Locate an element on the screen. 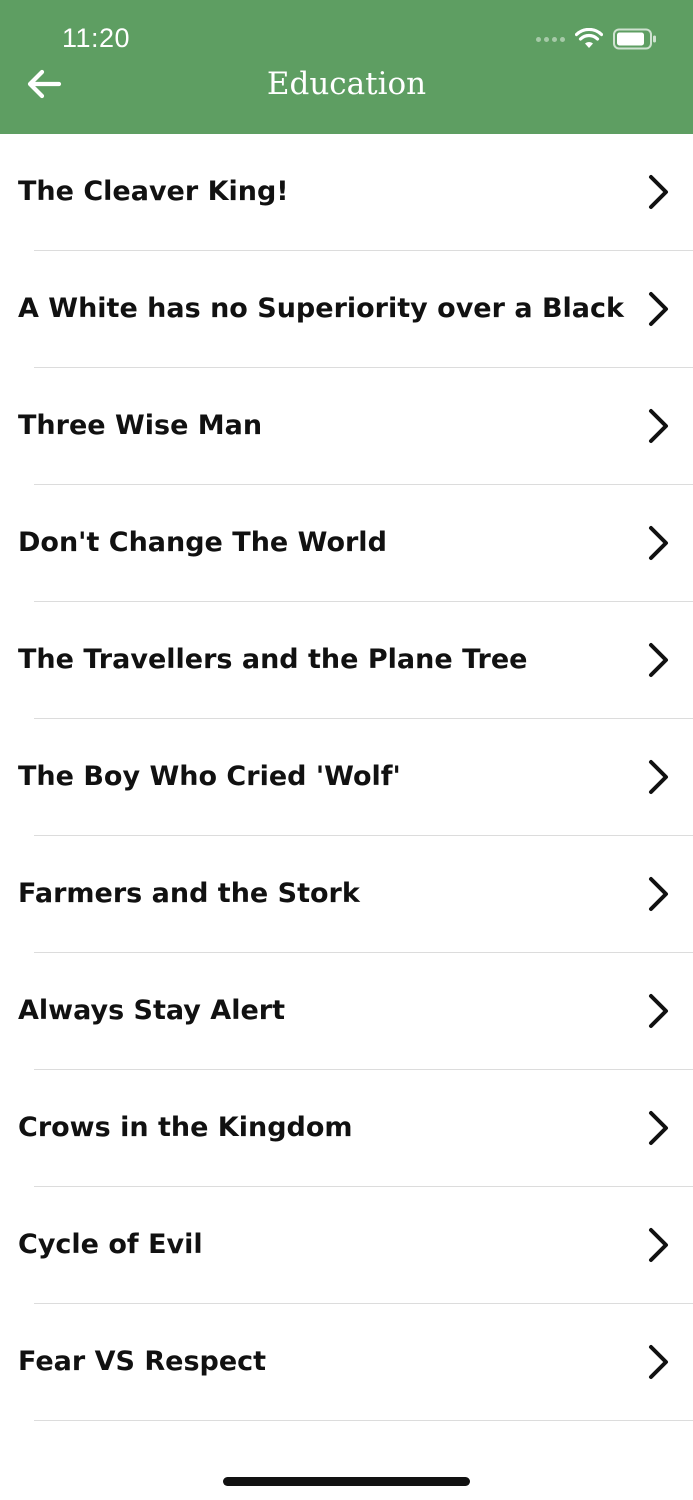 This screenshot has height=1500, width=693. list-item-label: Don't Change The World is located at coordinates (202, 542).